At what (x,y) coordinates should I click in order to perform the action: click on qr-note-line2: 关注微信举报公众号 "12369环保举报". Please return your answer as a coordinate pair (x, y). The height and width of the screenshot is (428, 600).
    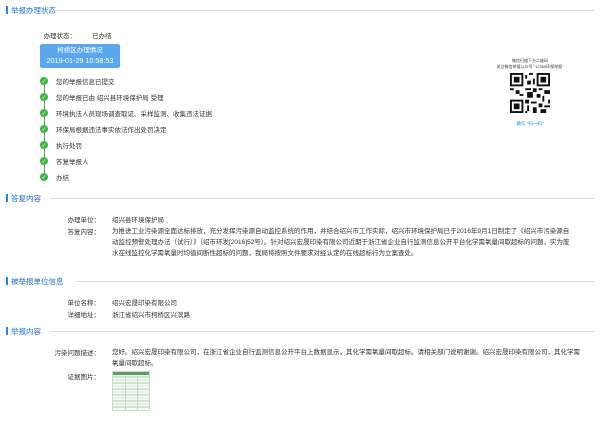
    Looking at the image, I should click on (530, 66).